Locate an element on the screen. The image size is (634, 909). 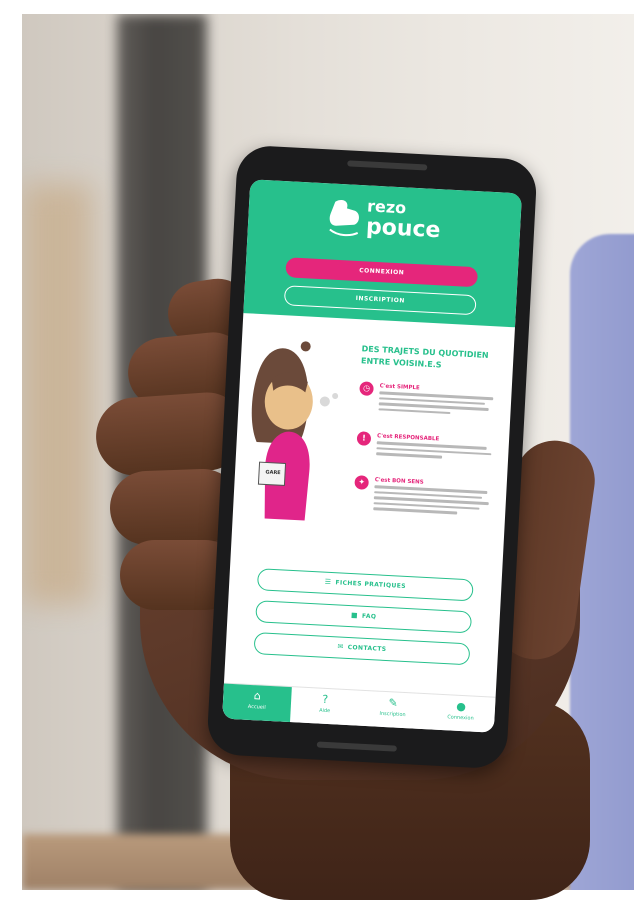
signup-button: INSCRIPTION is located at coordinates (380, 300).